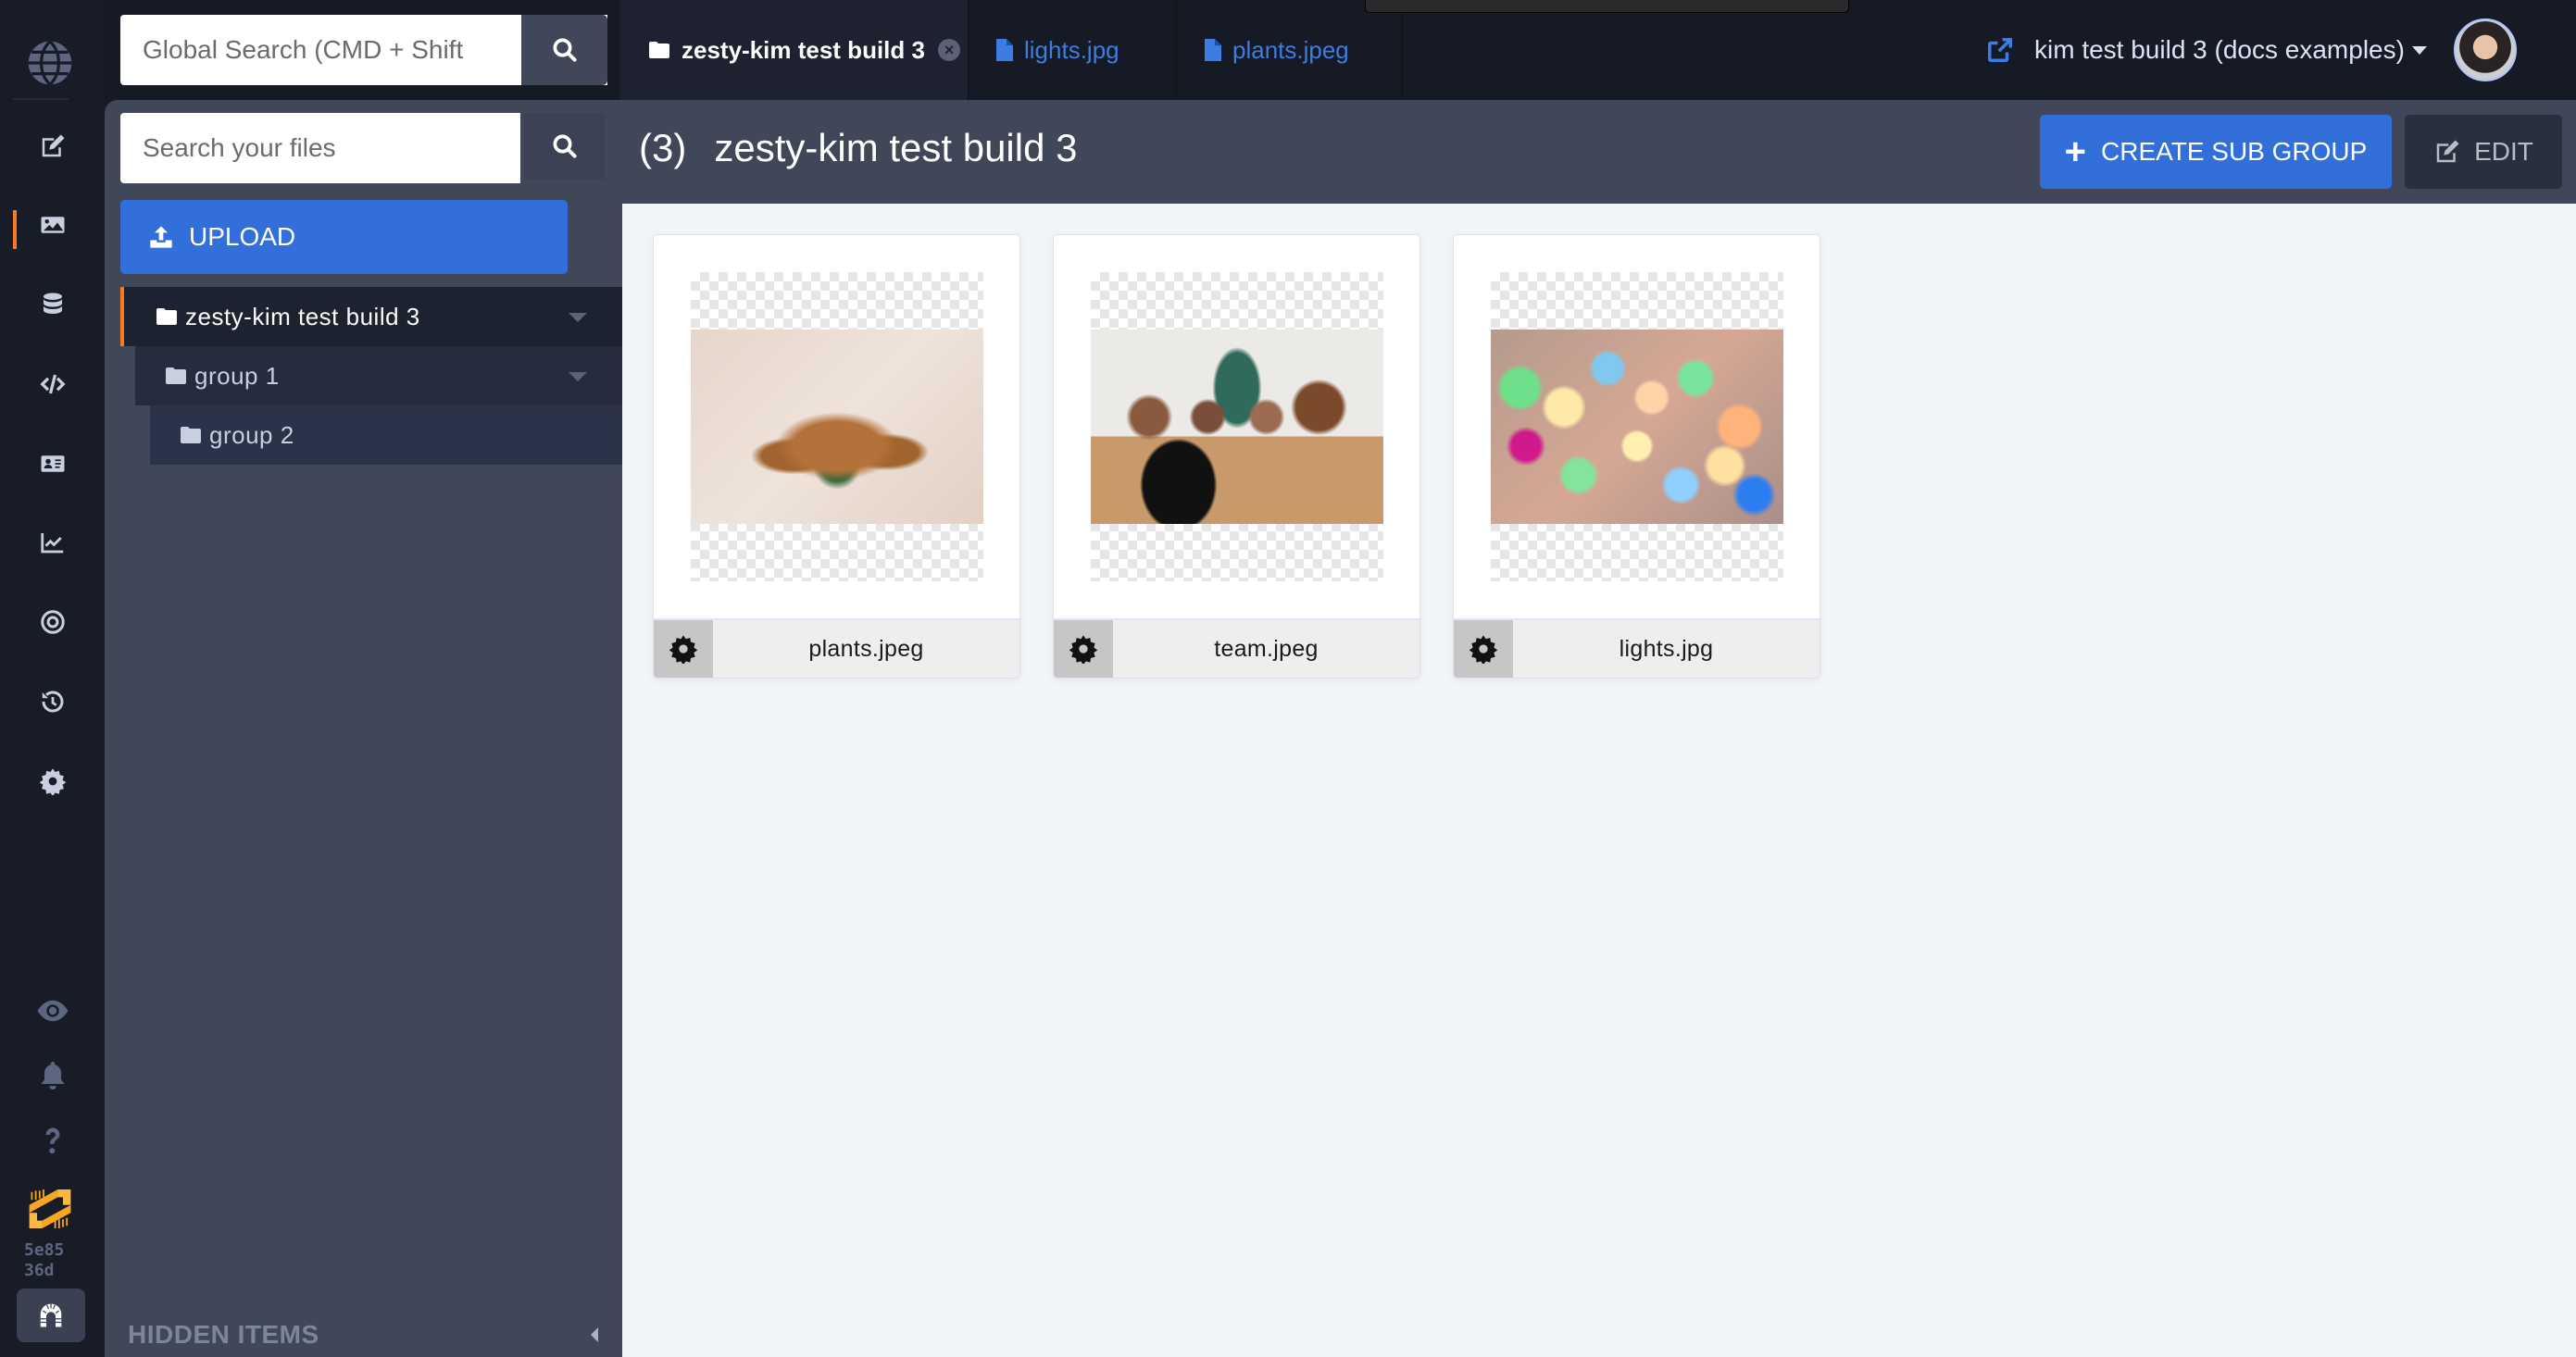  I want to click on hidden-items-label: HIDDEN ITEMS, so click(223, 1335).